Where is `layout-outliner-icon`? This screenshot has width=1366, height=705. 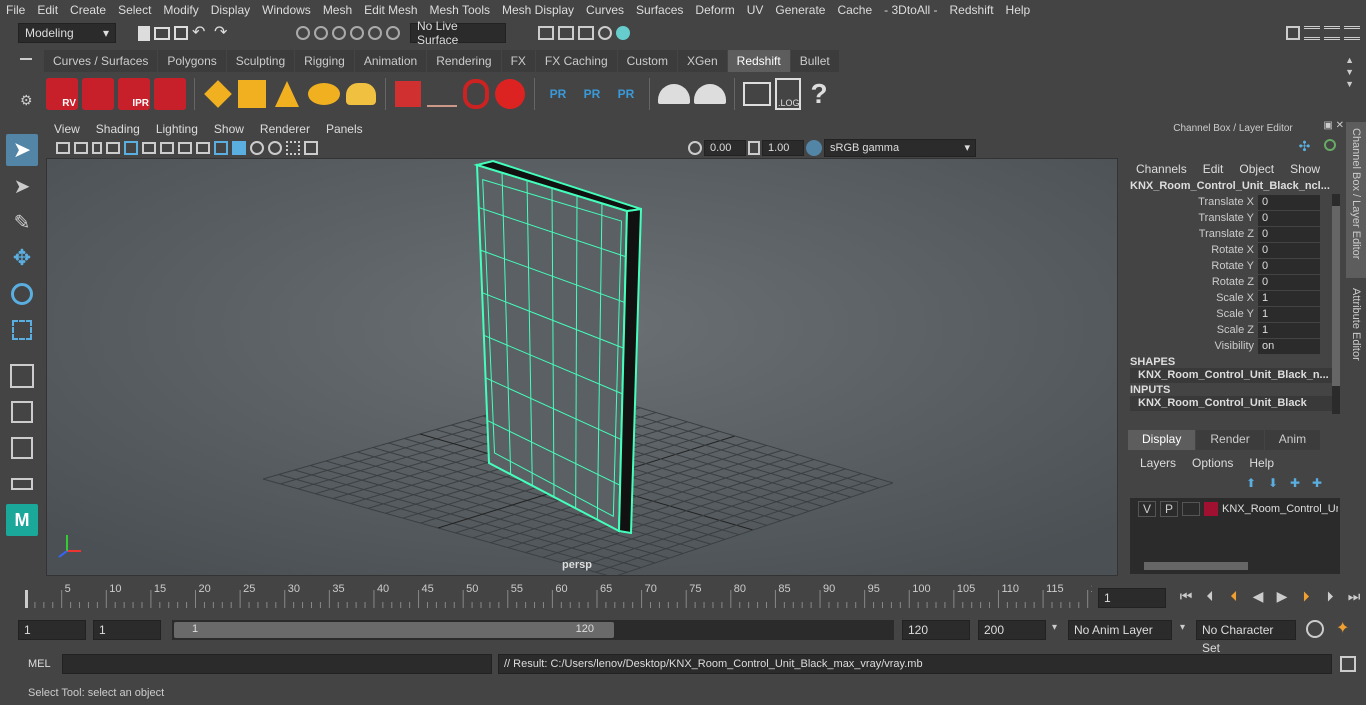 layout-outliner-icon is located at coordinates (22, 484).